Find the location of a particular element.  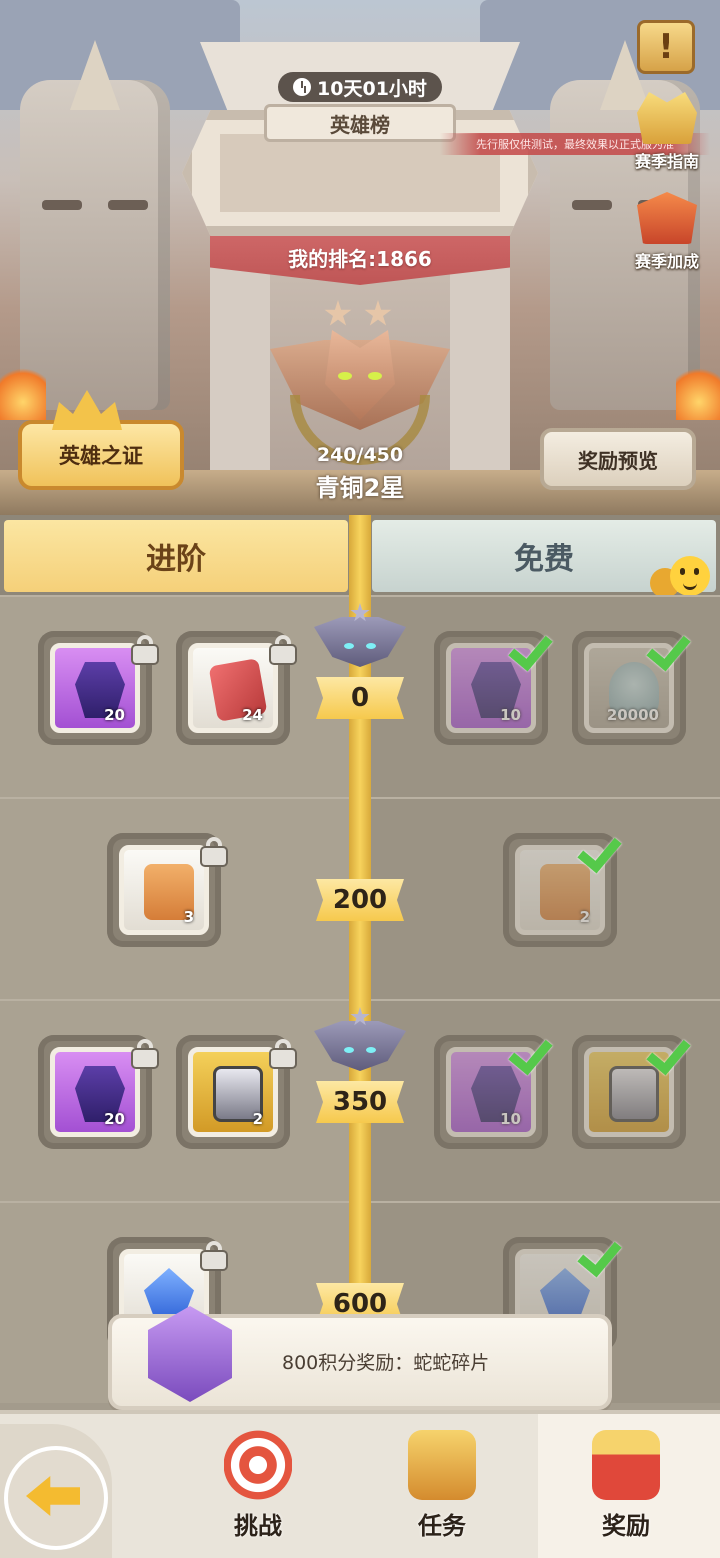

tab-advanced: 进阶 is located at coordinates (176, 556).